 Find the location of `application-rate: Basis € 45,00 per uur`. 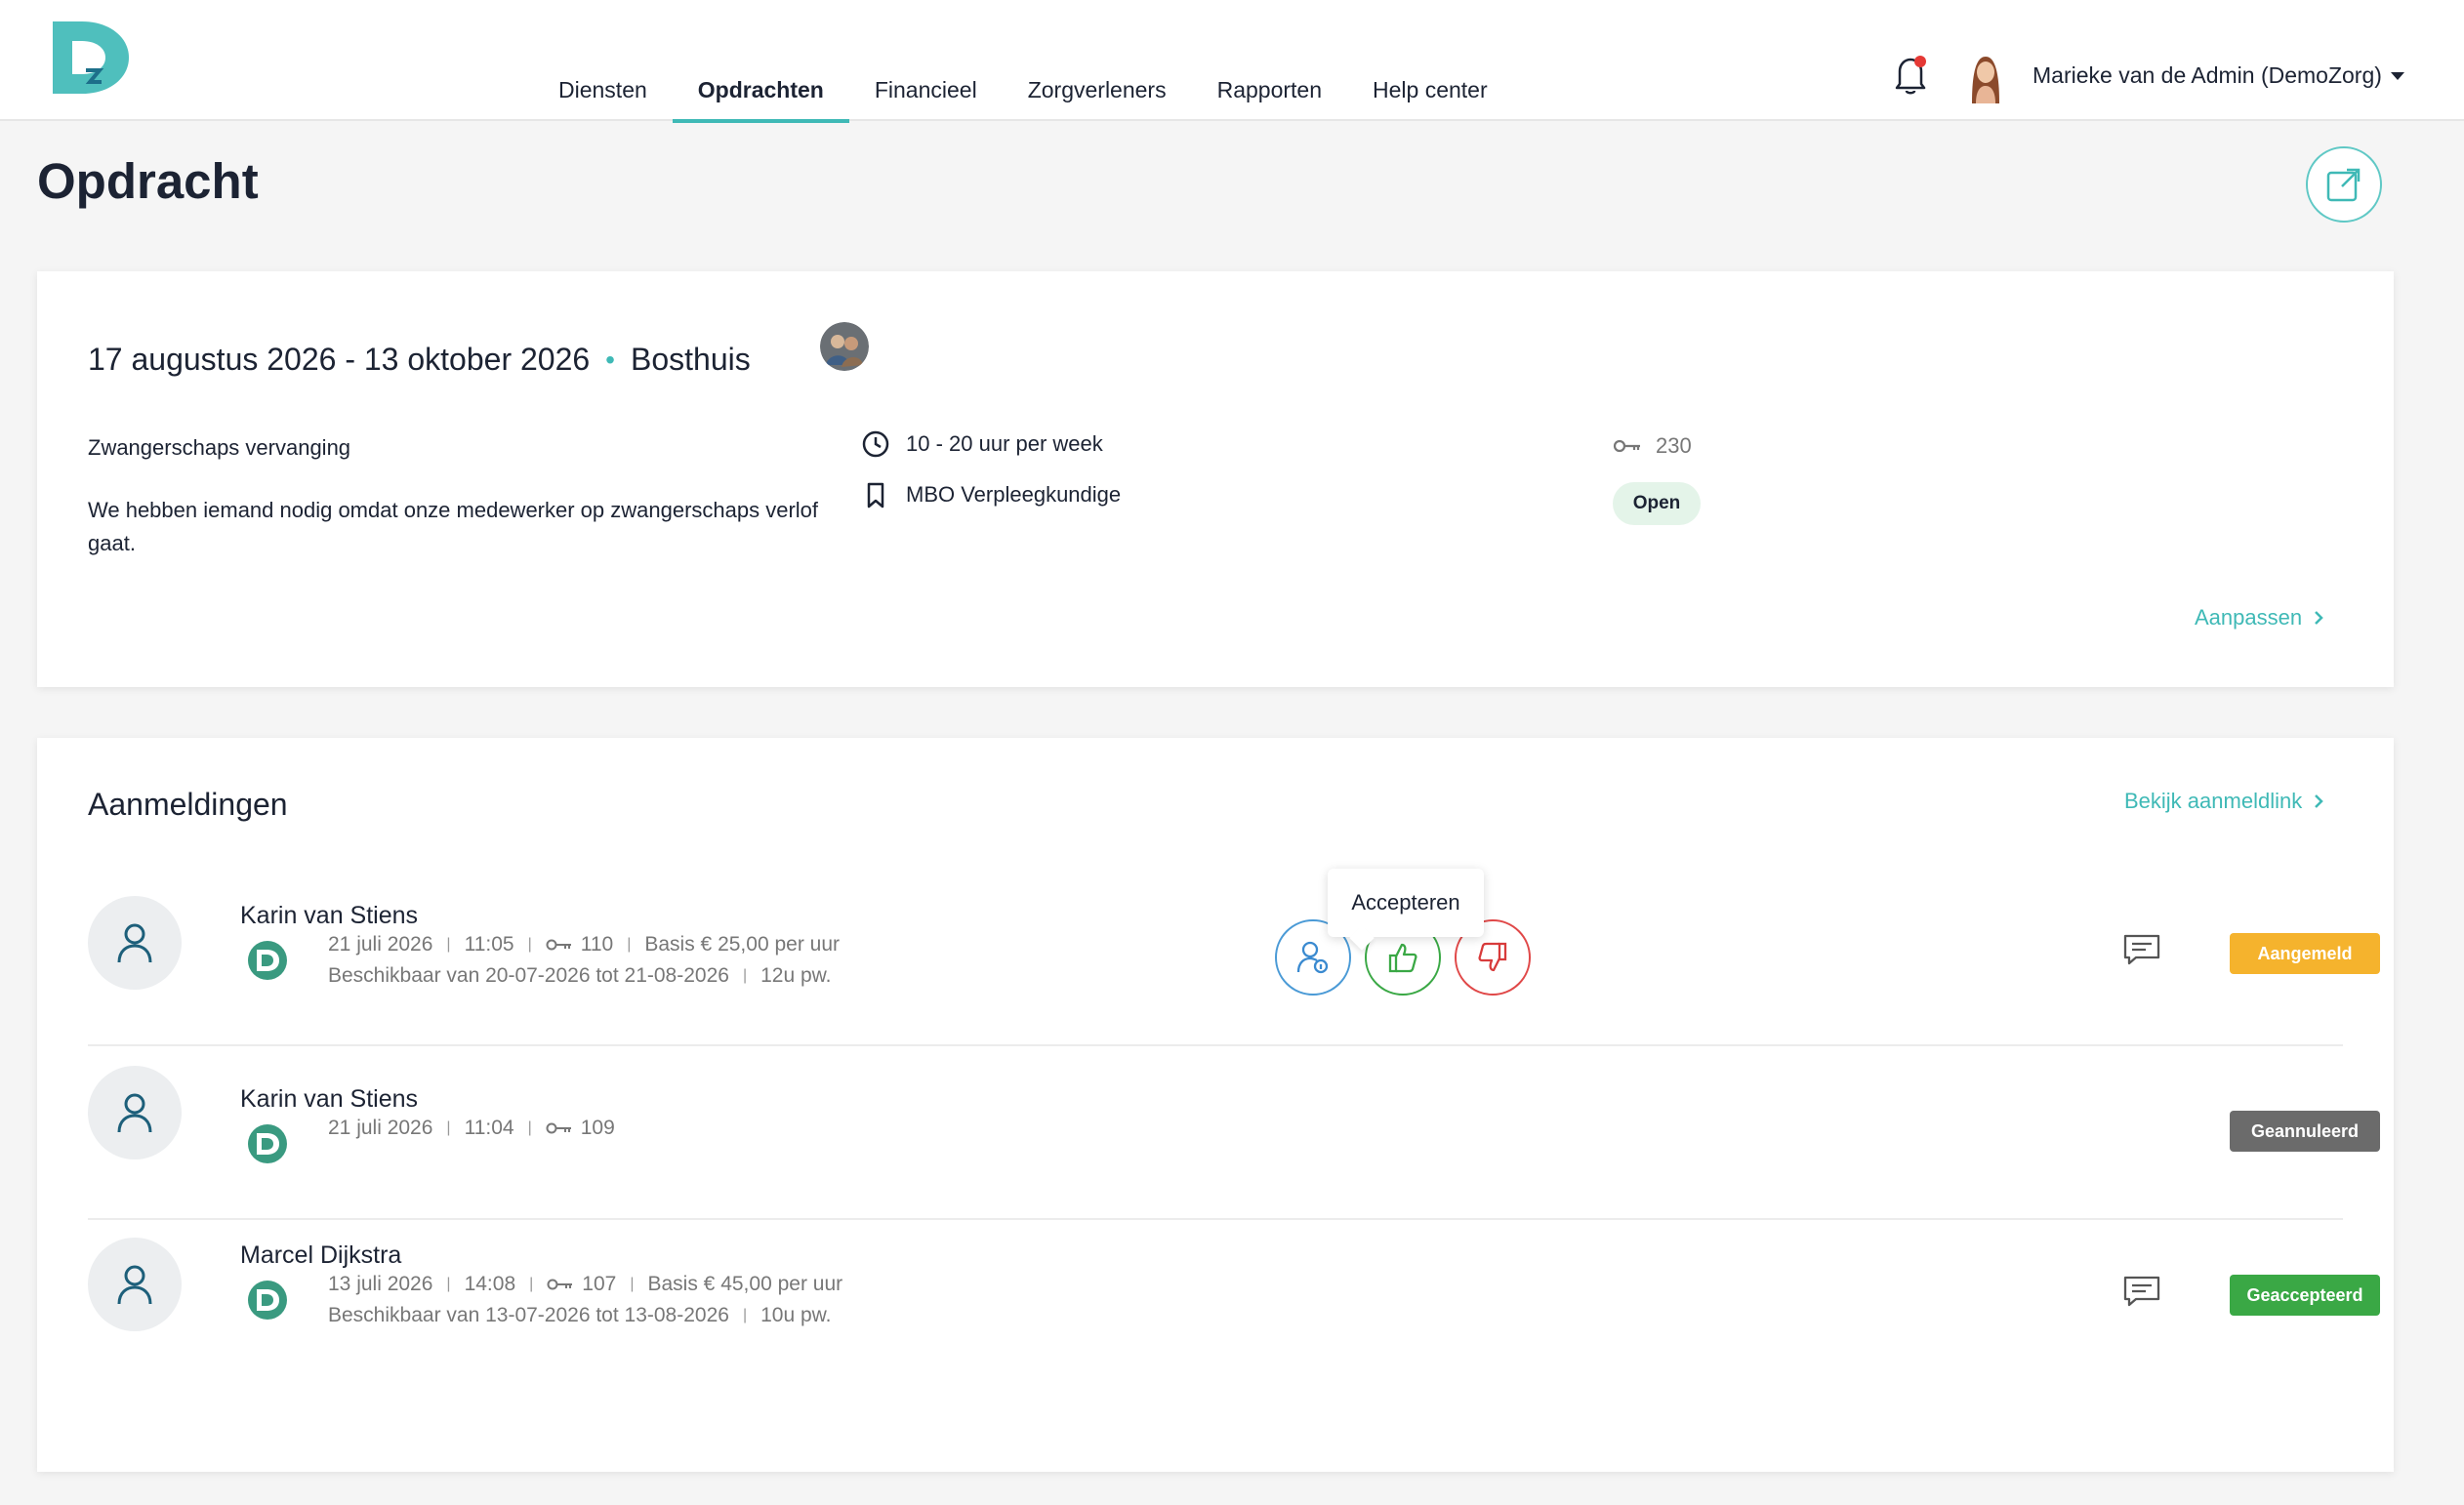

application-rate: Basis € 45,00 per uur is located at coordinates (745, 1284).